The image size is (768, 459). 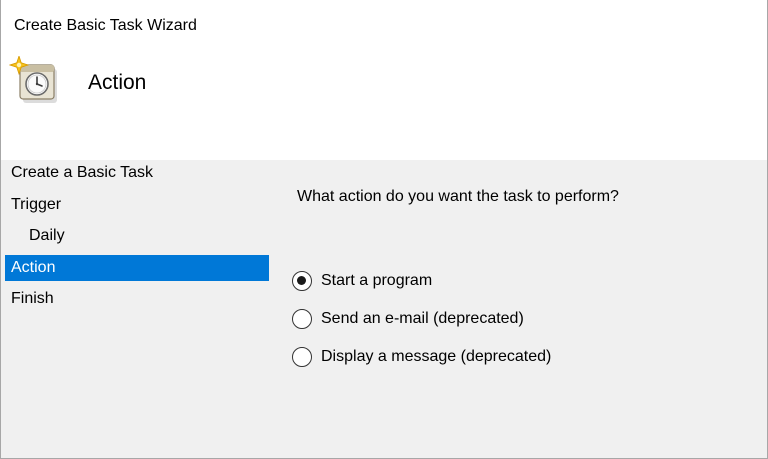 I want to click on option-display-message: Display a message (deprecated), so click(x=421, y=357).